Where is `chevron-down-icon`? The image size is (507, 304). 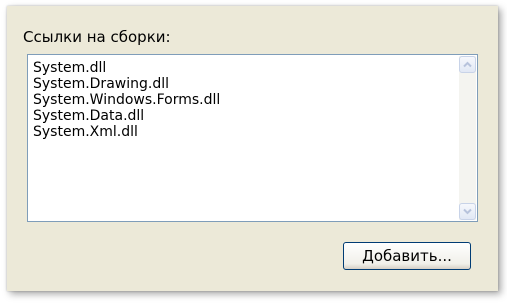
chevron-down-icon is located at coordinates (467, 211).